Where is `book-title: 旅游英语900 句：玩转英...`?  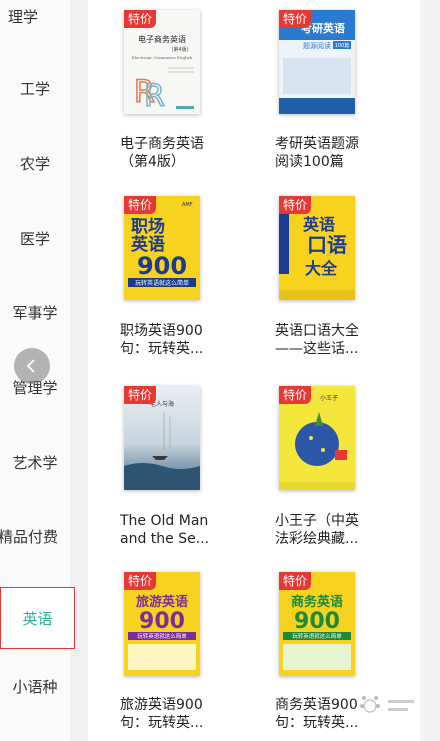 book-title: 旅游英语900 句：玩转英... is located at coordinates (162, 714).